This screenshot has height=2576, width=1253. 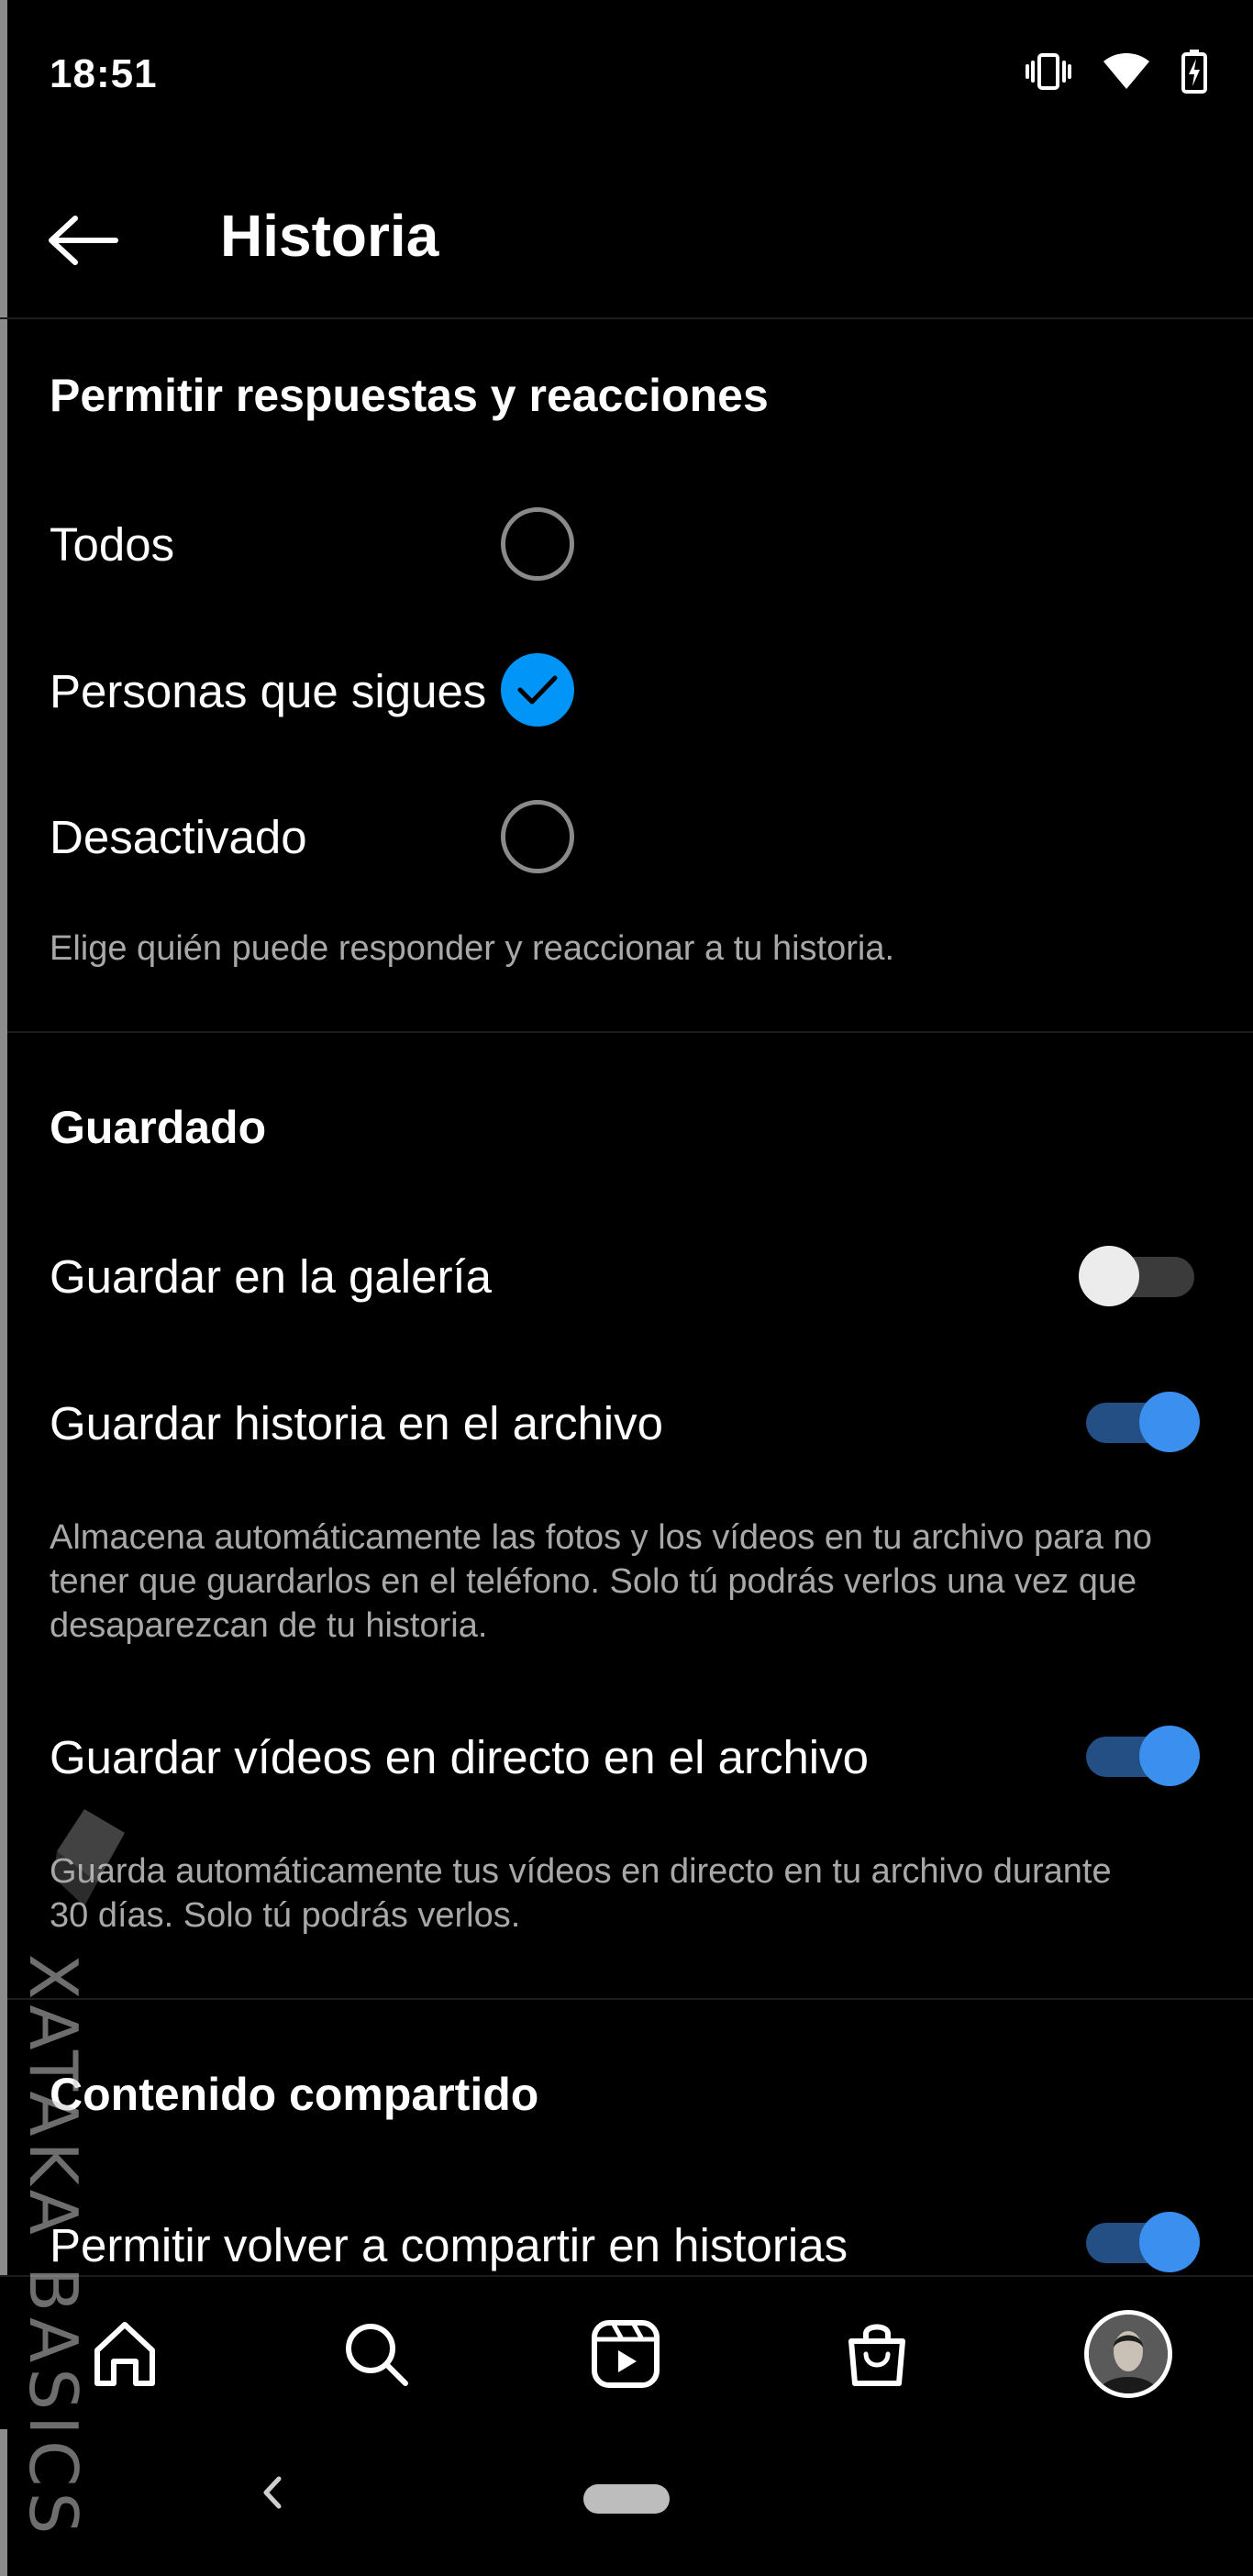 I want to click on allow-resharing-label: Permitir volver a compartir en historias, so click(x=449, y=2245).